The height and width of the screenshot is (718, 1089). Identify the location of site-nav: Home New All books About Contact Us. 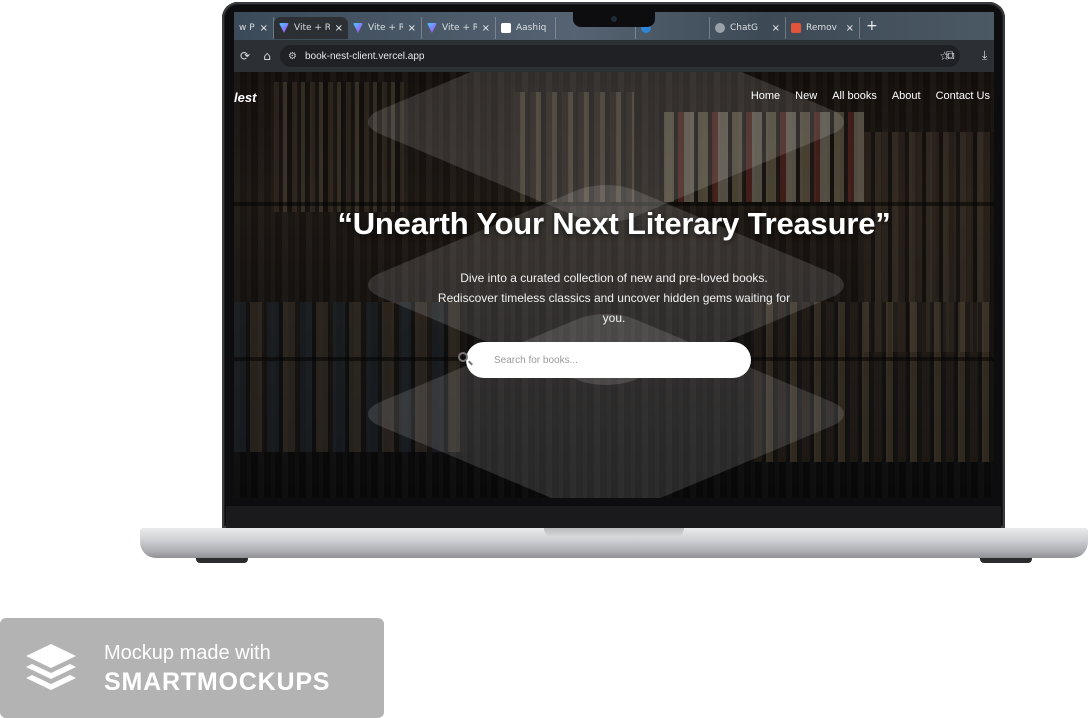
(870, 96).